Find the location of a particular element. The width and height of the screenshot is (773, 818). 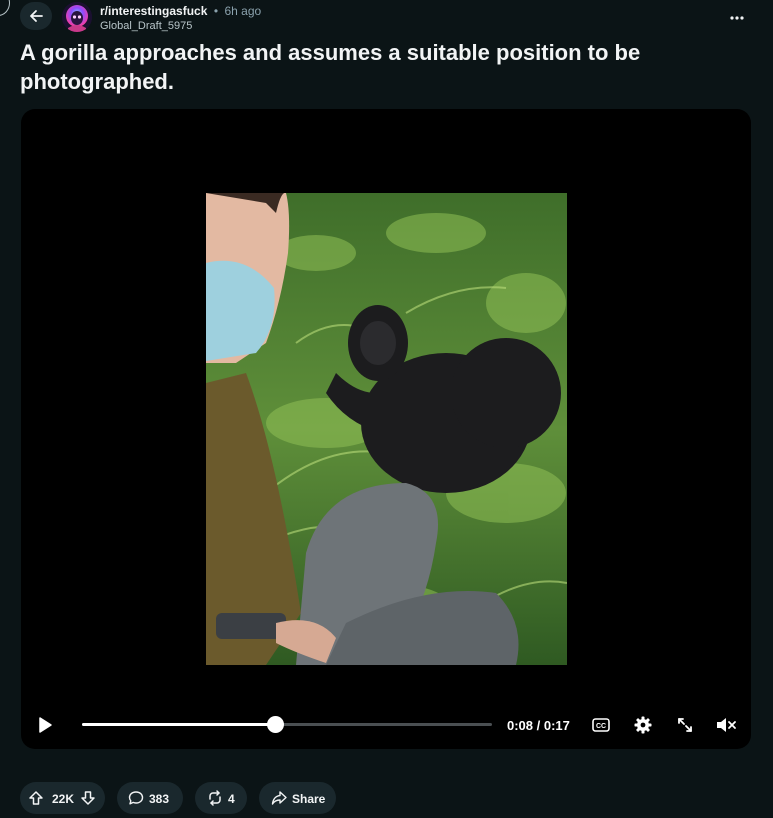

seek-handle is located at coordinates (275, 724).